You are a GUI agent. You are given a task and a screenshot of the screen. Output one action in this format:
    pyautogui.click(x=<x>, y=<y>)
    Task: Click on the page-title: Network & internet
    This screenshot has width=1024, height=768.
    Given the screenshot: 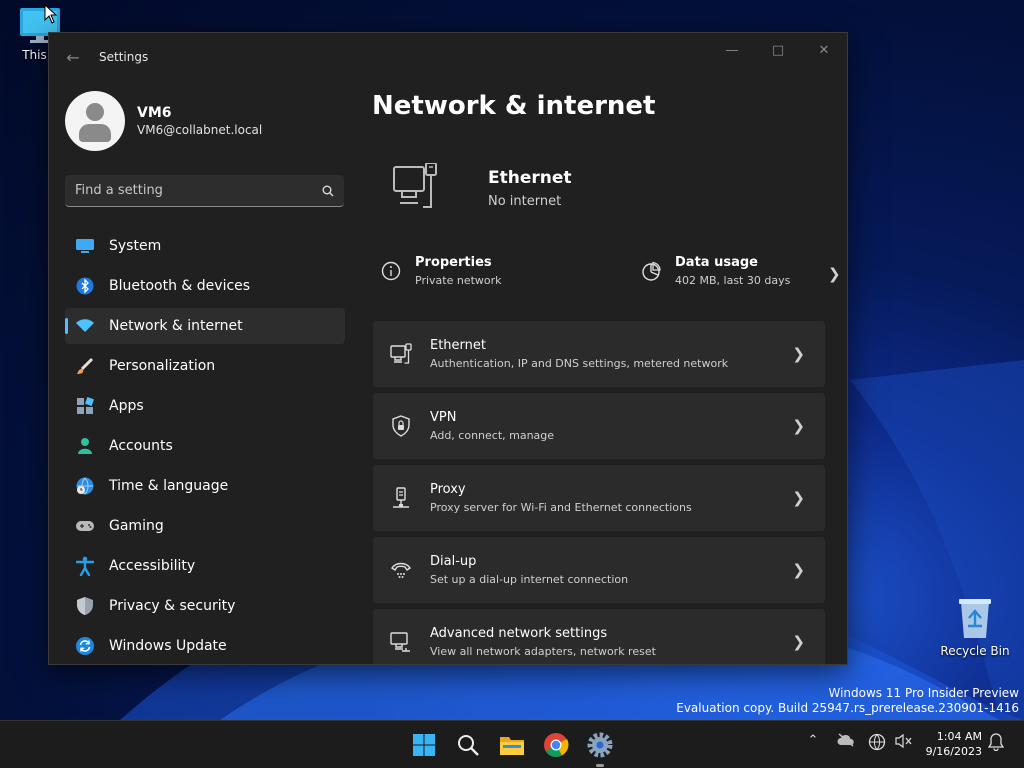 What is the action you would take?
    pyautogui.click(x=514, y=106)
    